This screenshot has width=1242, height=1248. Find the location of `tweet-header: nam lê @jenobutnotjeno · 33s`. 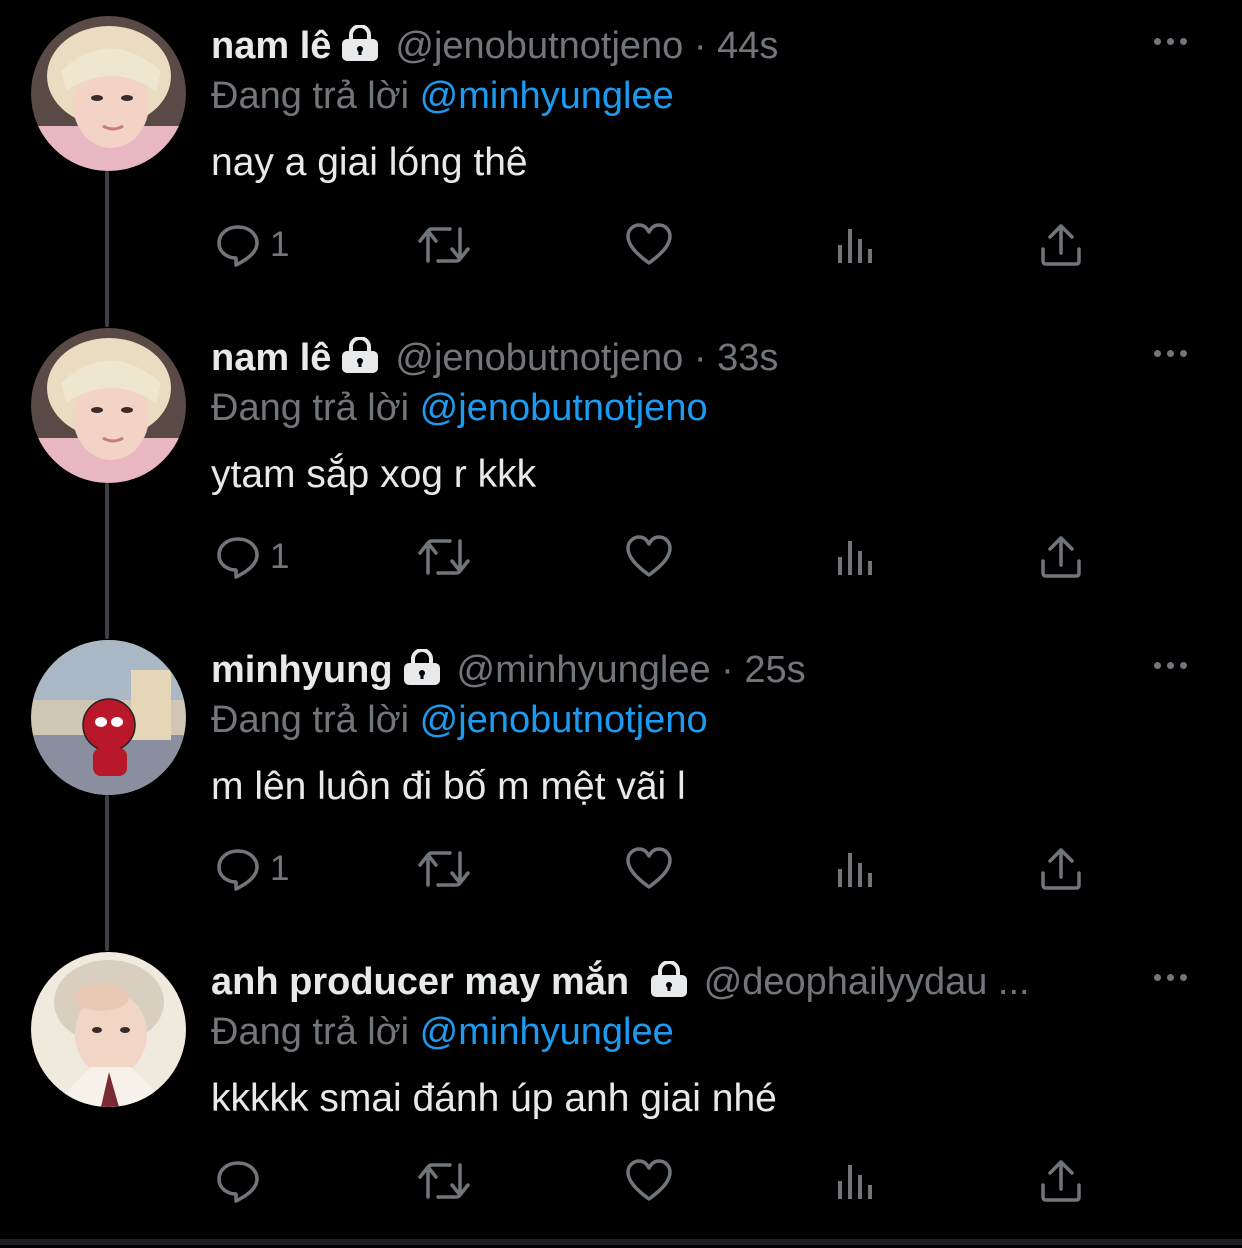

tweet-header: nam lê @jenobutnotjeno · 33s is located at coordinates (666, 359).